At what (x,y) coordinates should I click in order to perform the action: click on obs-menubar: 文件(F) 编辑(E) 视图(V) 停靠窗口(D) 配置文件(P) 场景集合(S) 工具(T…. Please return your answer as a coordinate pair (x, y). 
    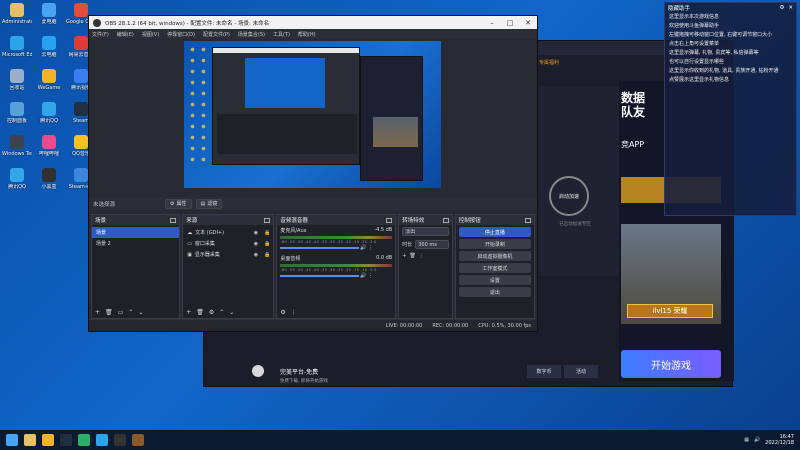
    Looking at the image, I should click on (313, 34).